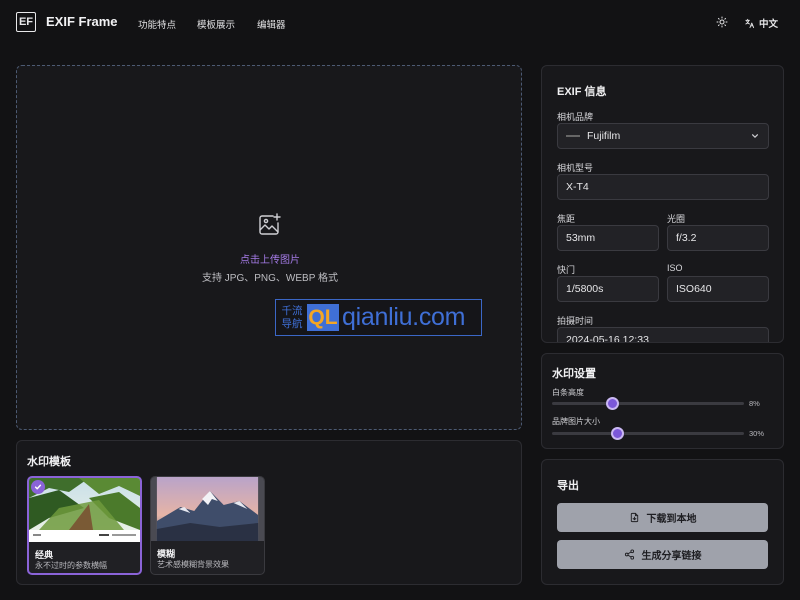 This screenshot has height=600, width=800. Describe the element at coordinates (576, 421) in the screenshot. I see `brand-image-size-label: 品牌图片大小` at that location.